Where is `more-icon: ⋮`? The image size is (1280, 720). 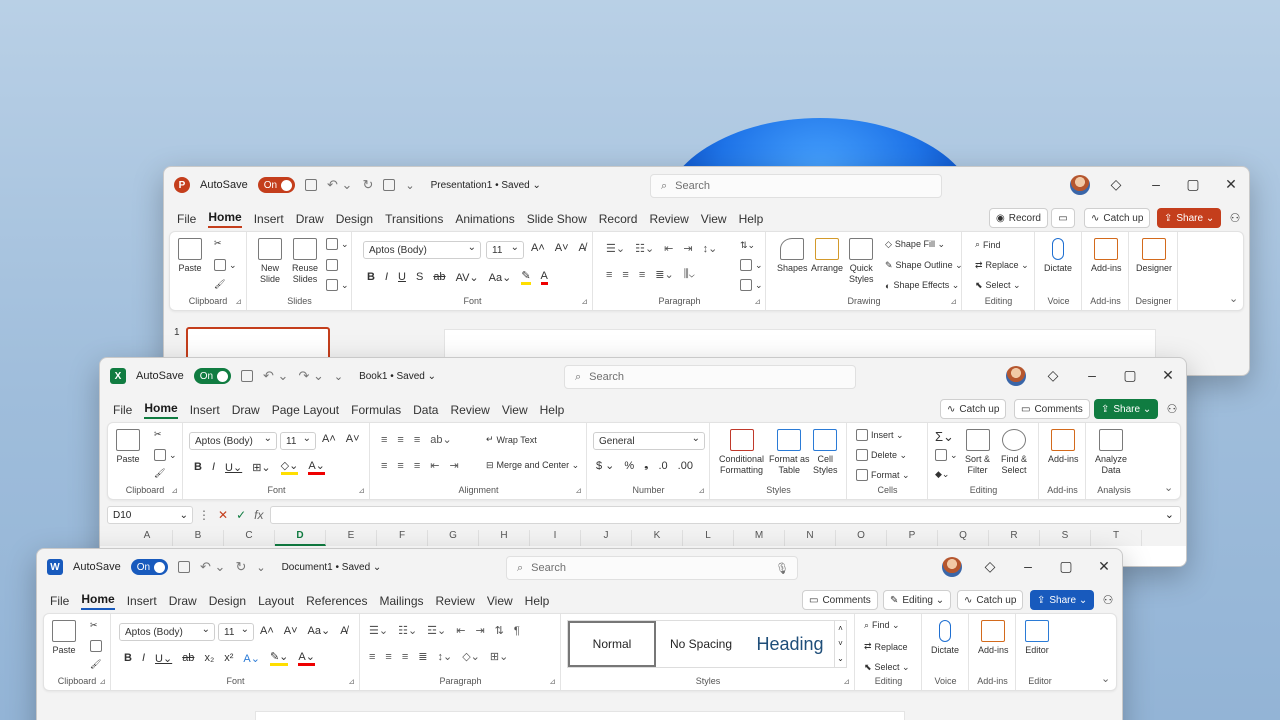 more-icon: ⋮ is located at coordinates (204, 515).